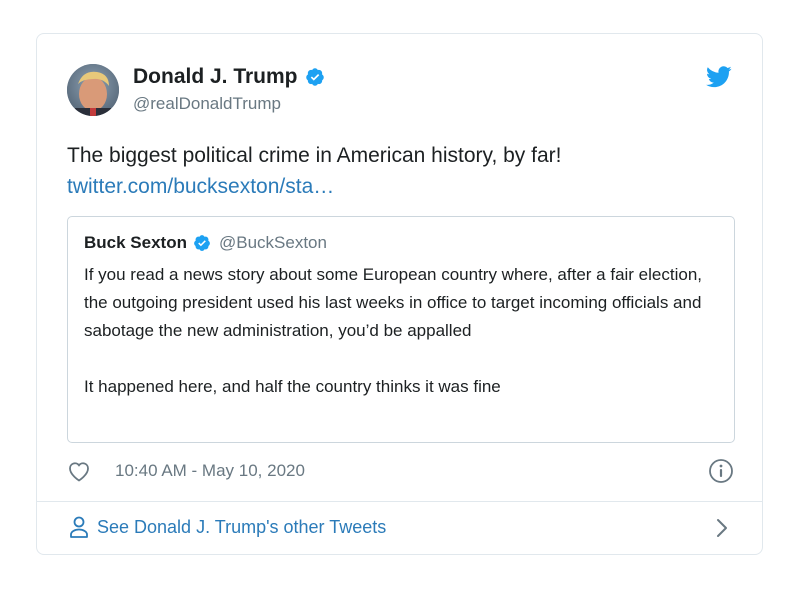  What do you see at coordinates (399, 528) in the screenshot?
I see `see-other-tweets-link: See Donald J. Trump's other Tweets` at bounding box center [399, 528].